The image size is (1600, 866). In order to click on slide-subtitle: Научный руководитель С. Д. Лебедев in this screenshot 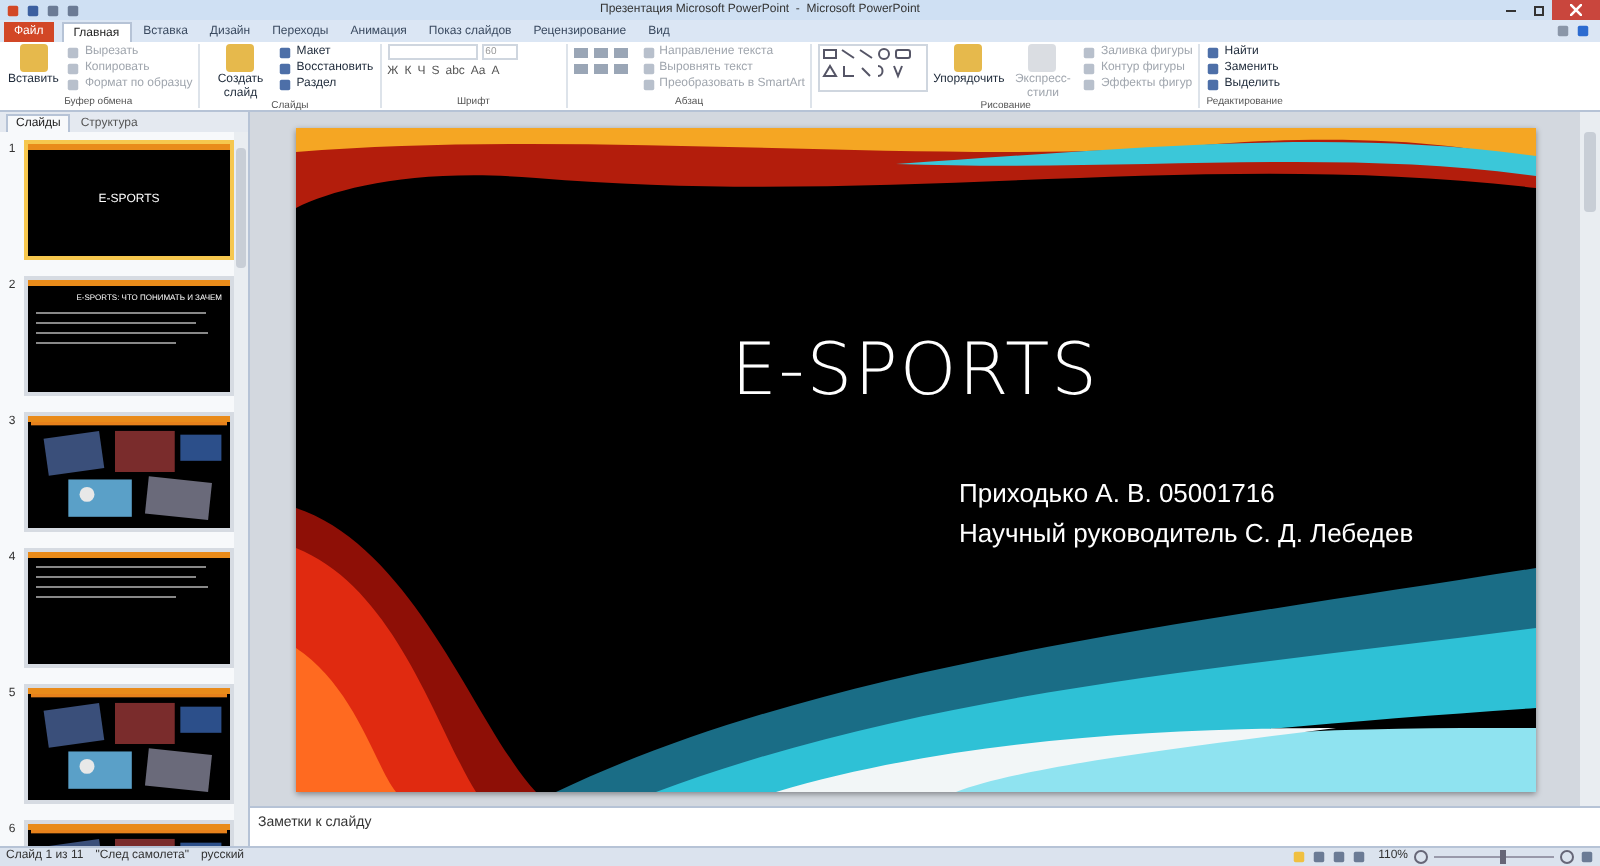, I will do `click(1187, 533)`.